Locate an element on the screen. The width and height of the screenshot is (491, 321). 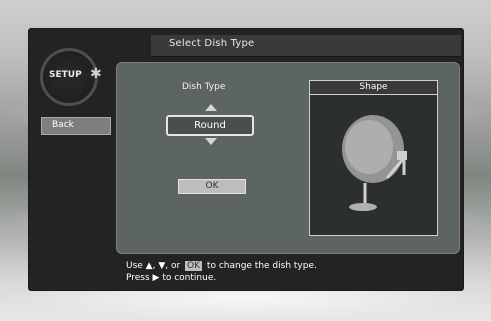
setup-logo-text: SETUP is located at coordinates (65, 75).